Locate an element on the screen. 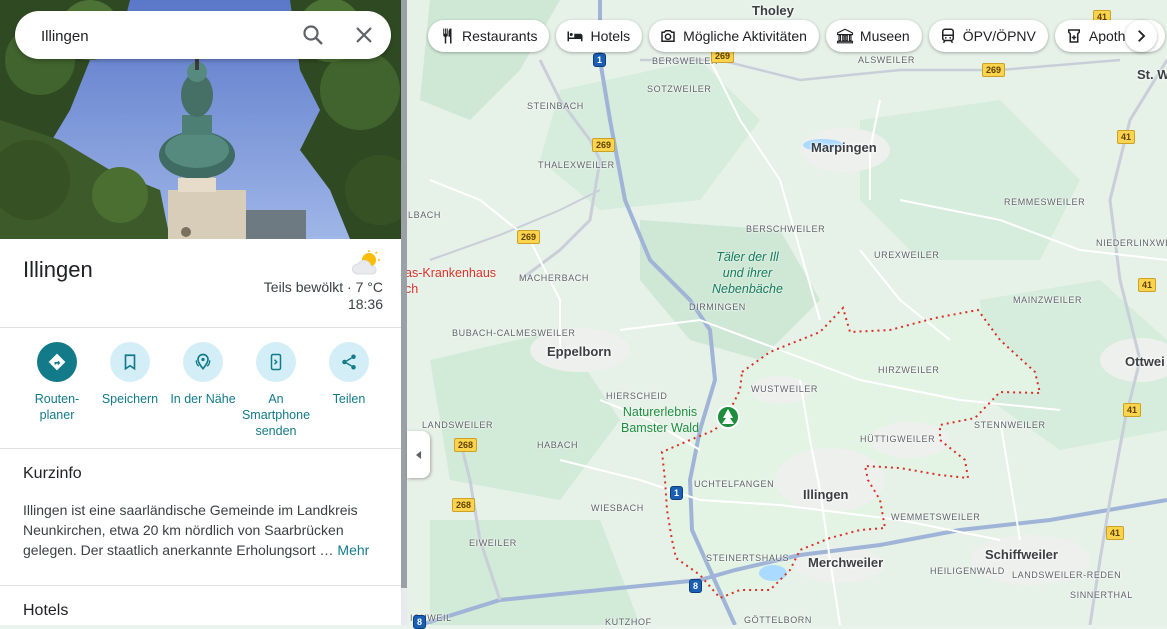 This screenshot has height=629, width=1167. map-label-steinbach: STEINBACH is located at coordinates (555, 106).